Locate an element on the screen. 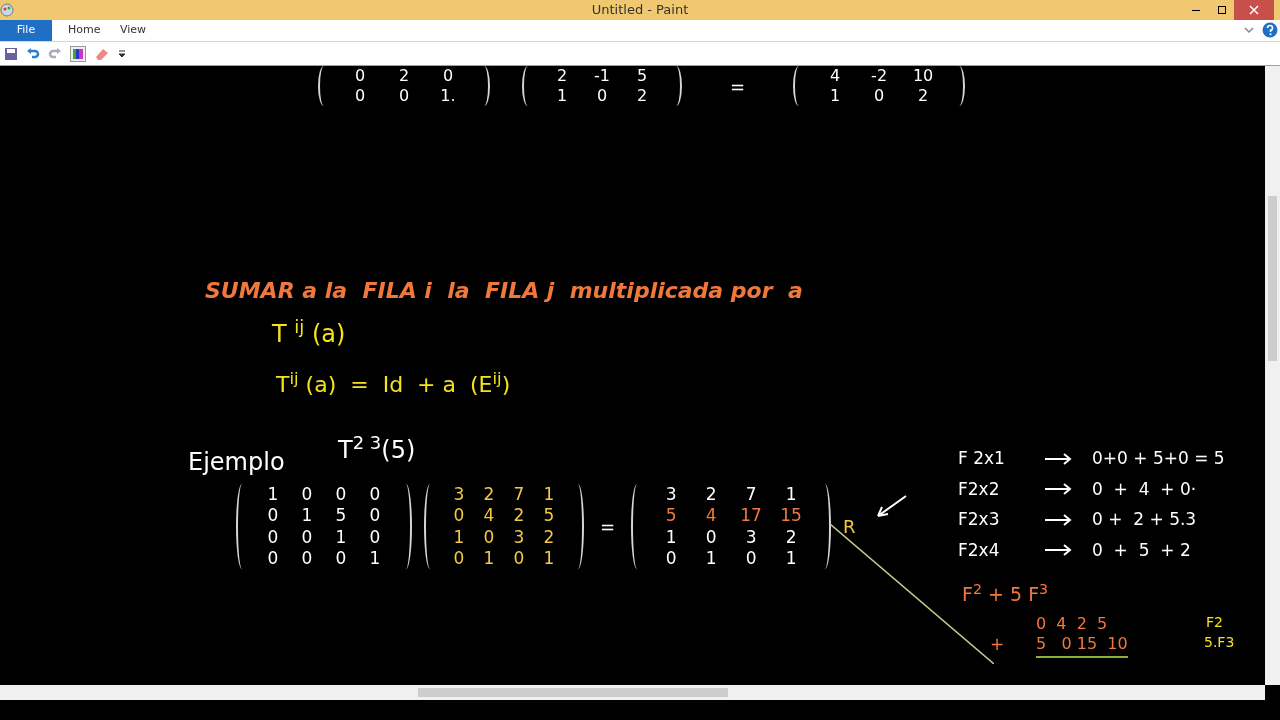  eraser-icon is located at coordinates (102, 53).